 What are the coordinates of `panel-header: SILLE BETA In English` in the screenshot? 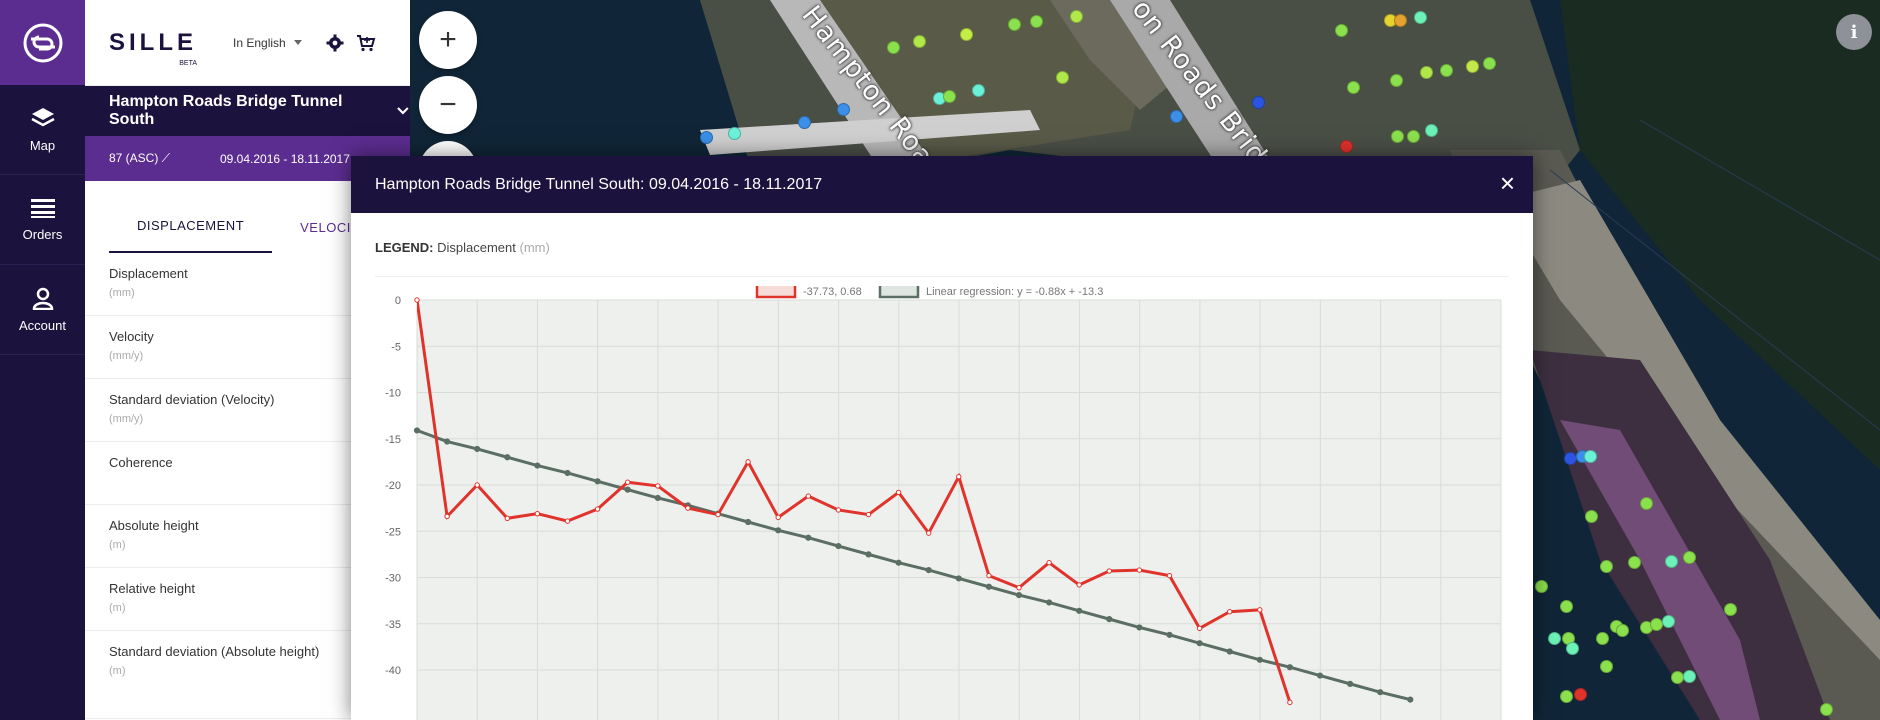 It's located at (247, 43).